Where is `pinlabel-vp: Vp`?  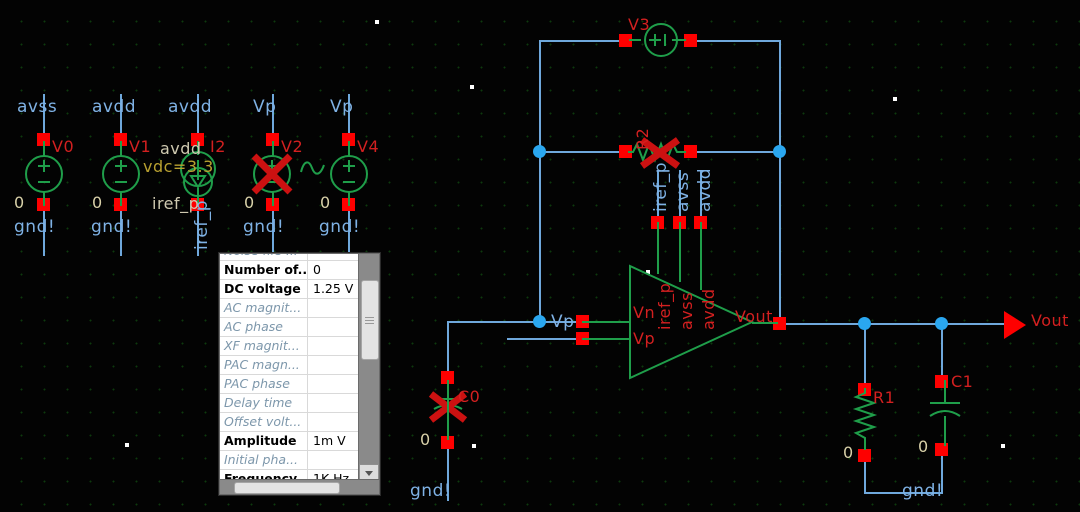
pinlabel-vp: Vp is located at coordinates (644, 338).